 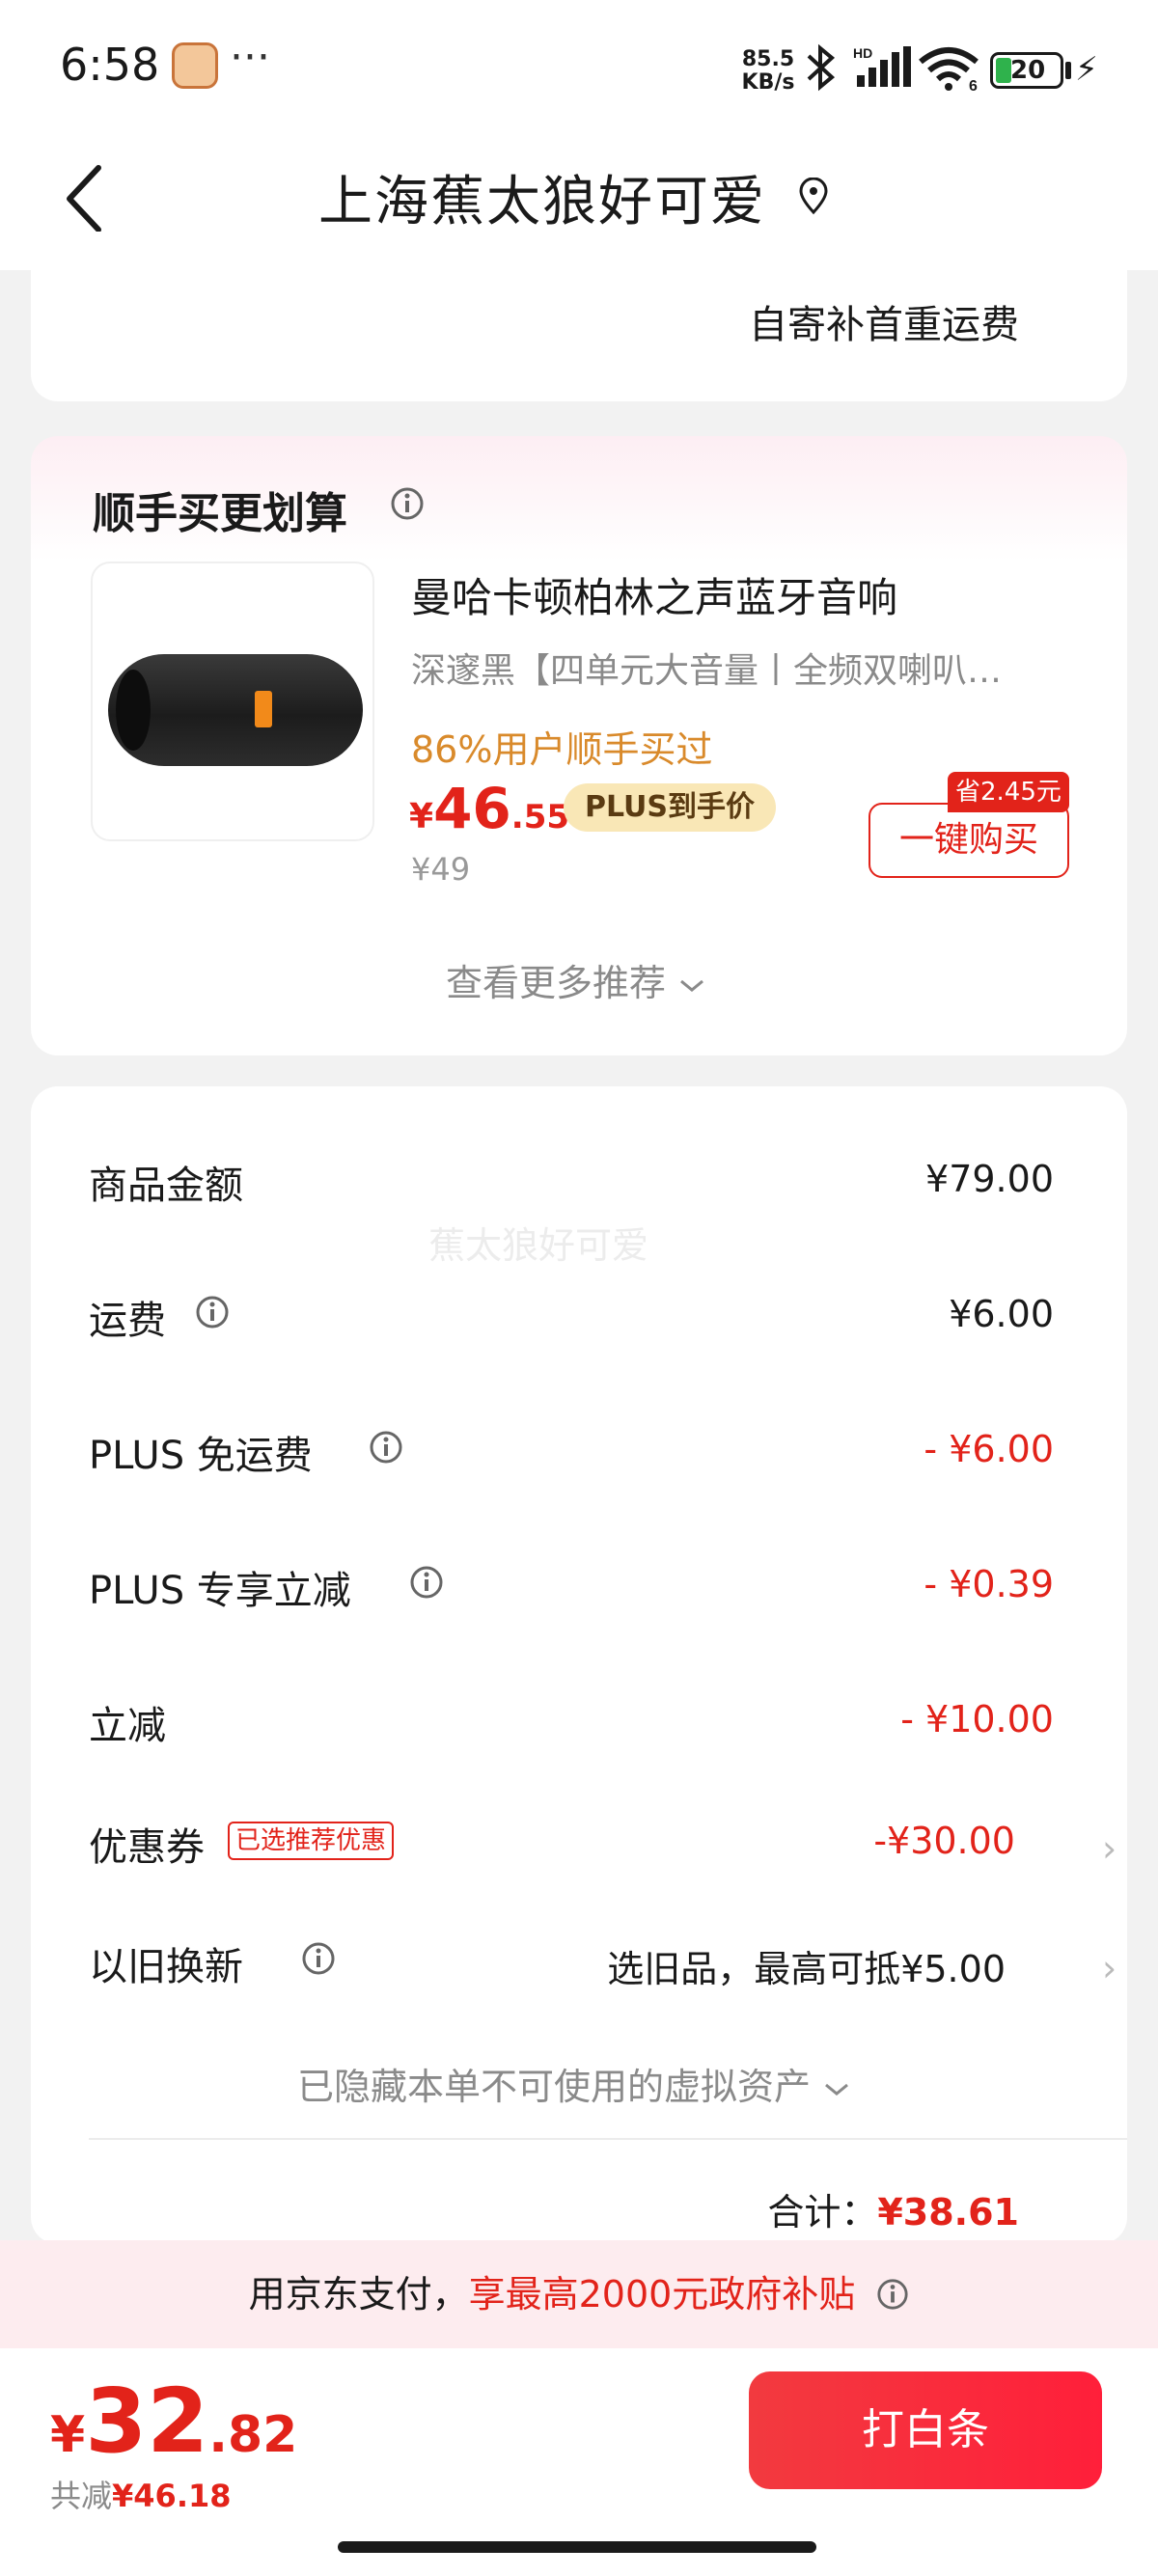 What do you see at coordinates (925, 2430) in the screenshot?
I see `pay-baitiao-button: 打白条` at bounding box center [925, 2430].